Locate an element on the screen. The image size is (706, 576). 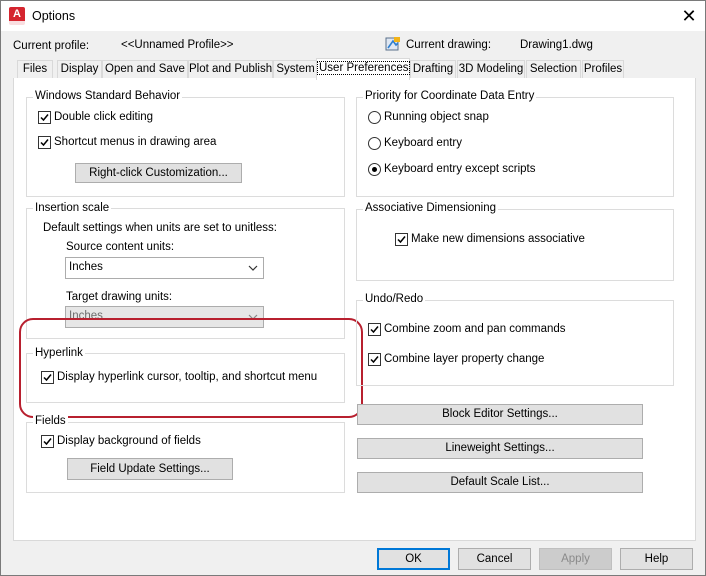
tab-selection: Selection is located at coordinates (553, 69).